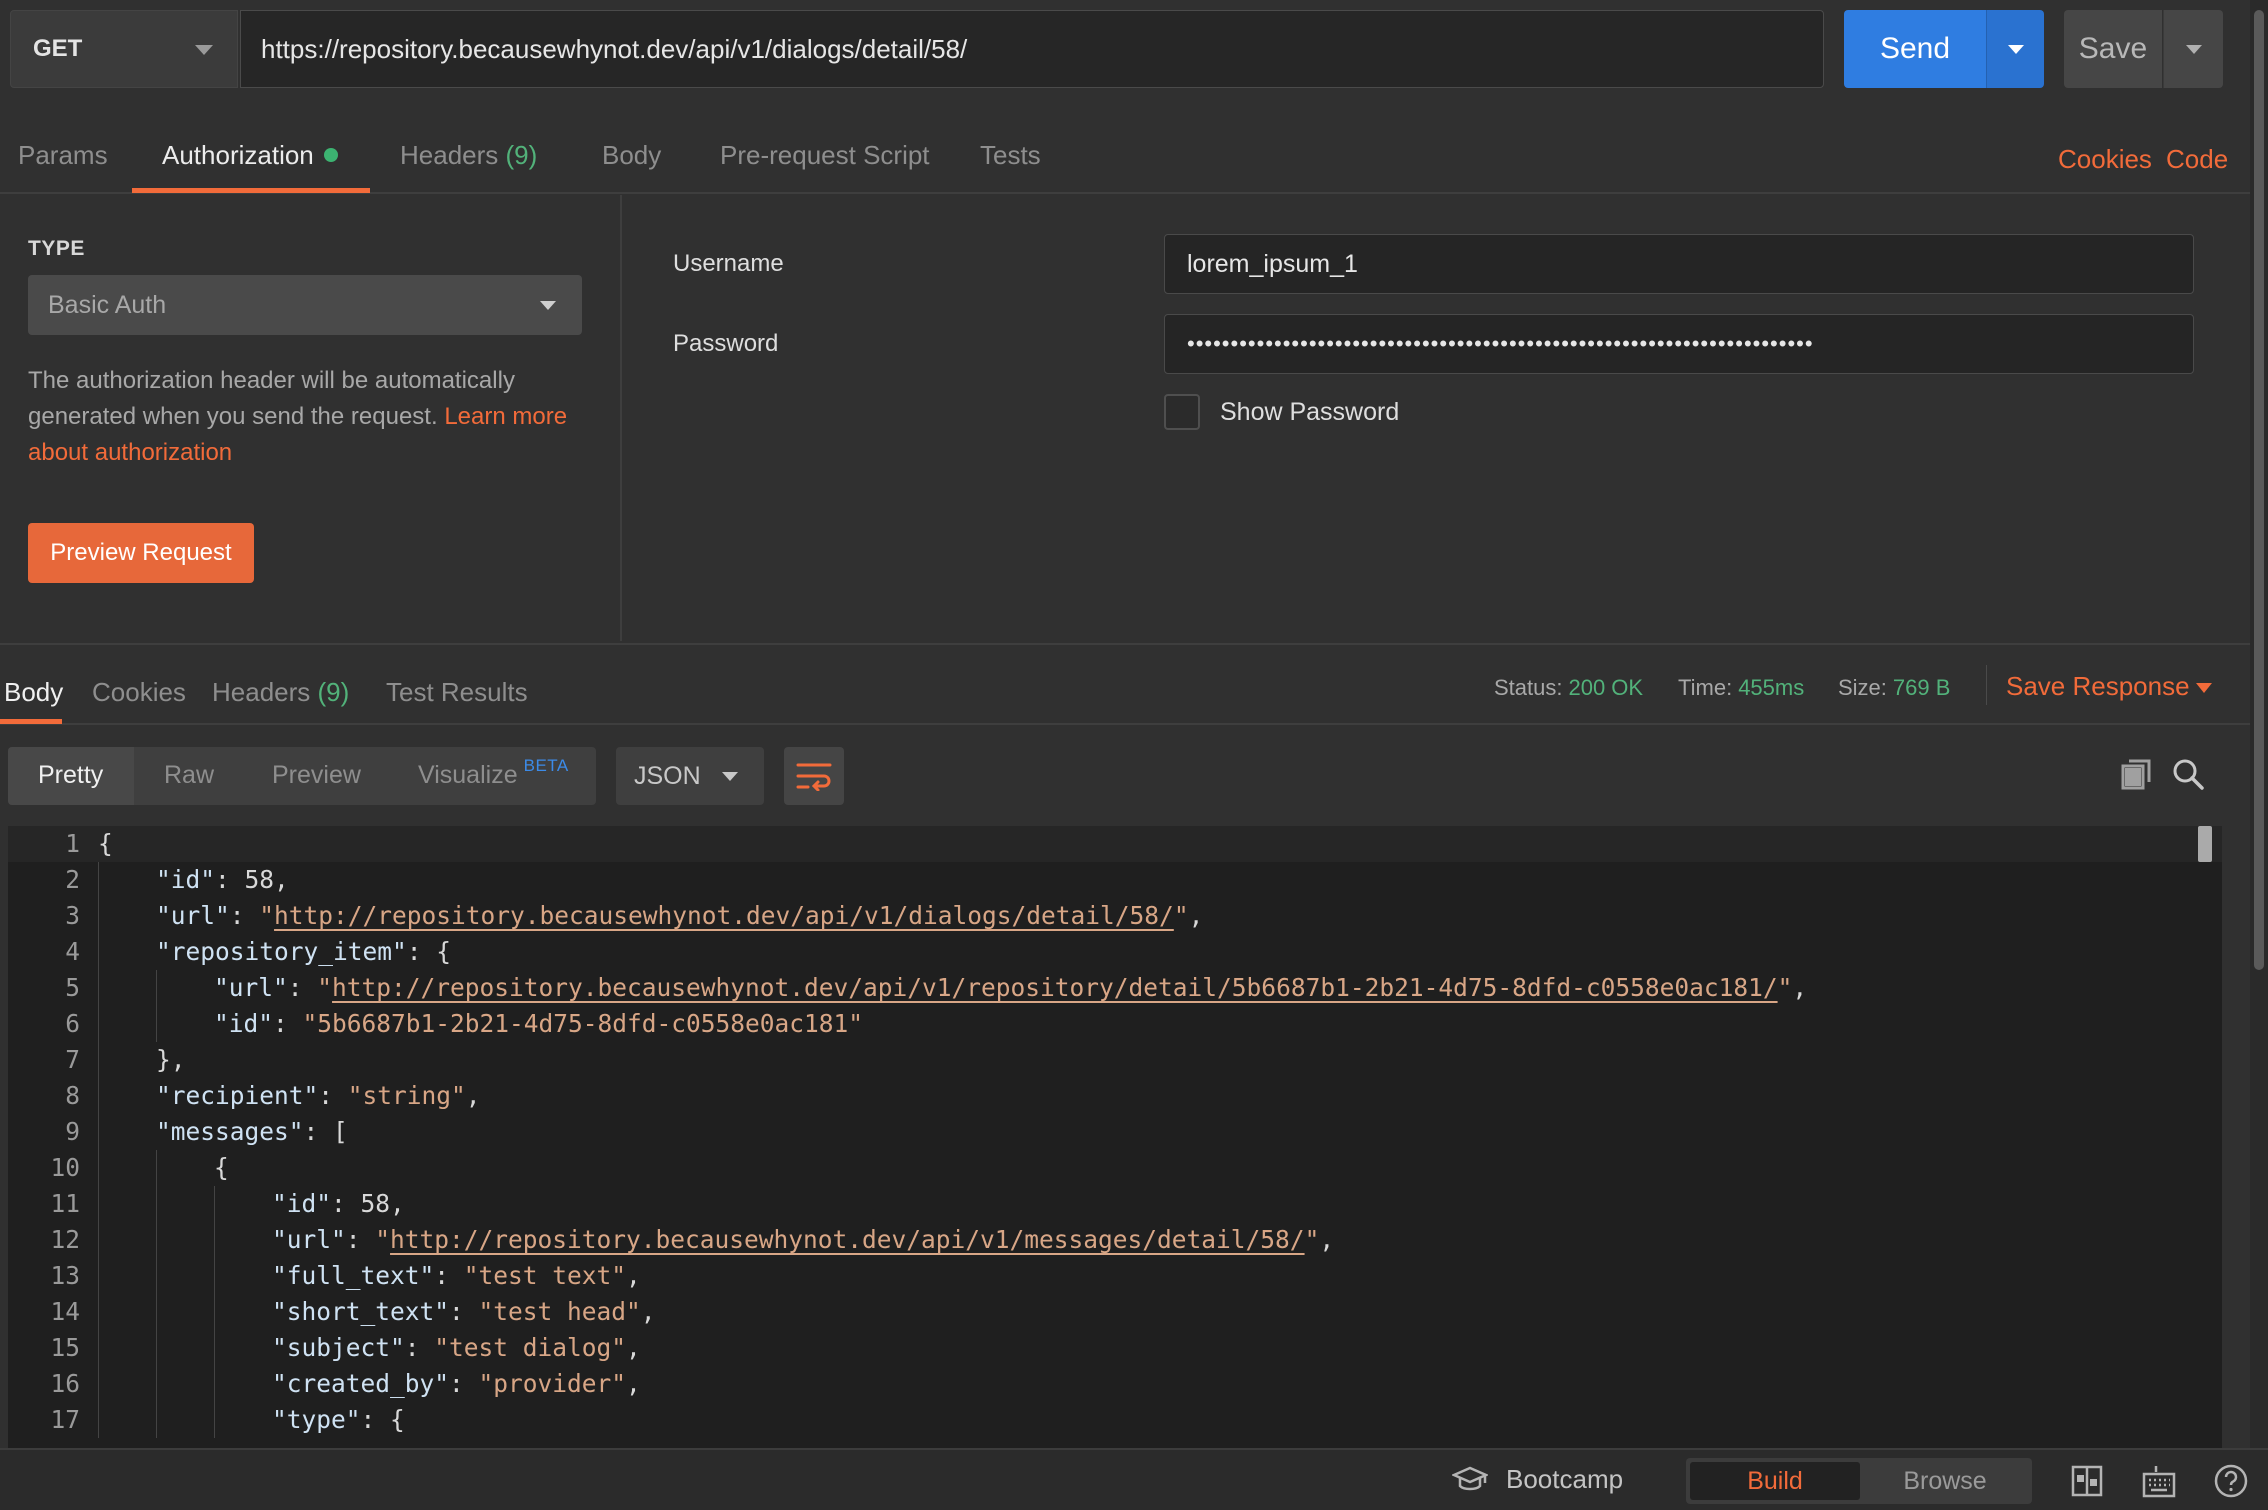 The height and width of the screenshot is (1510, 2268). Describe the element at coordinates (468, 155) in the screenshot. I see `tab-headers: Headers (9)` at that location.